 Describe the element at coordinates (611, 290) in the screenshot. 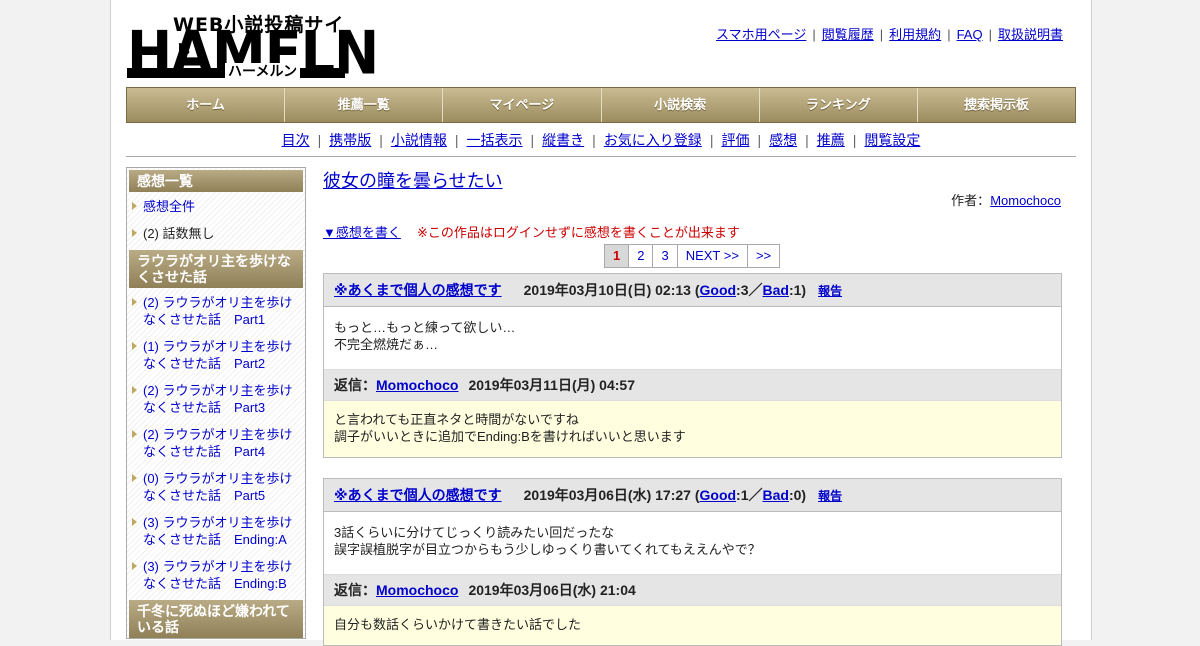

I see `review-date: 2019年03月10日(日) 02:13 (` at that location.